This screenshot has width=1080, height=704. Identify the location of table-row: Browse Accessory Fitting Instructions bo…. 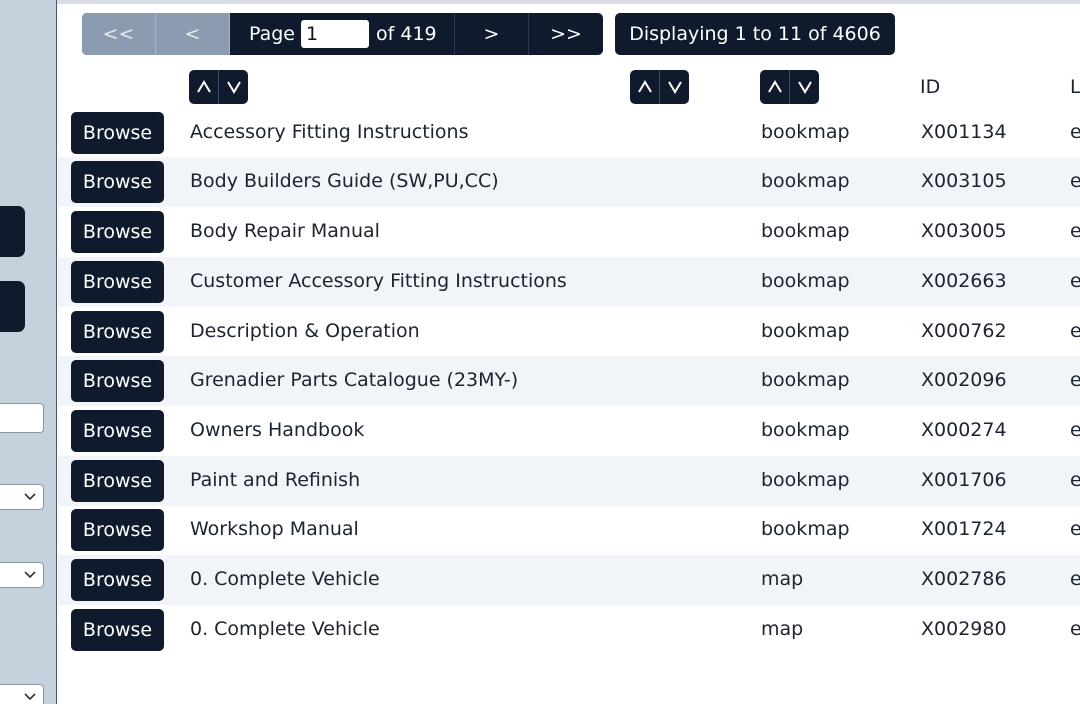
(569, 133).